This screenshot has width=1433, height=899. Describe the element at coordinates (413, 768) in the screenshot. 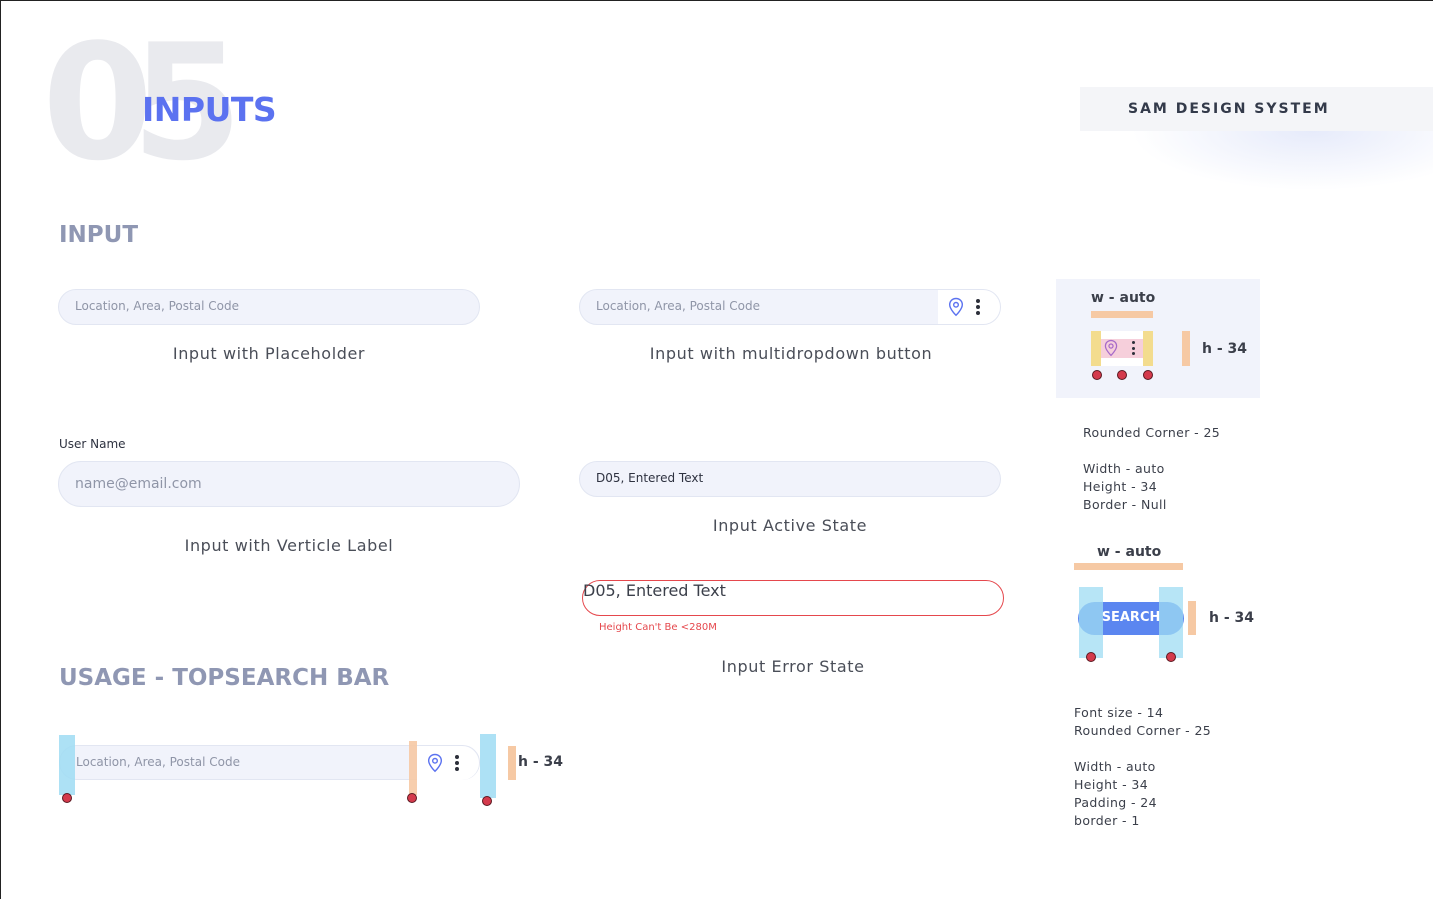

I see `icon-gap-marker` at that location.